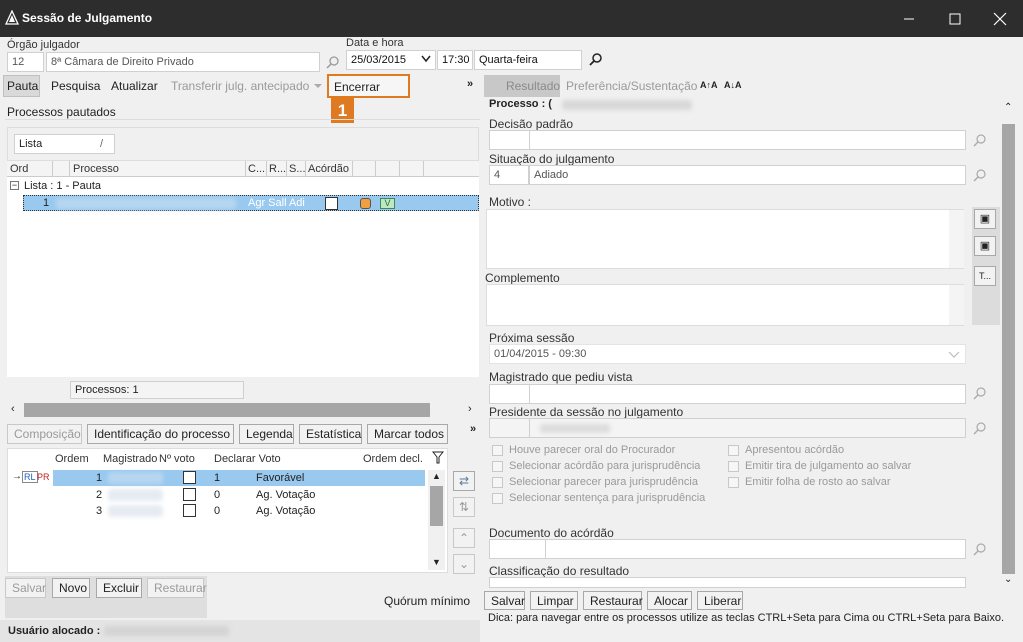 The image size is (1023, 642). I want to click on salvar-button: Salvar, so click(25, 588).